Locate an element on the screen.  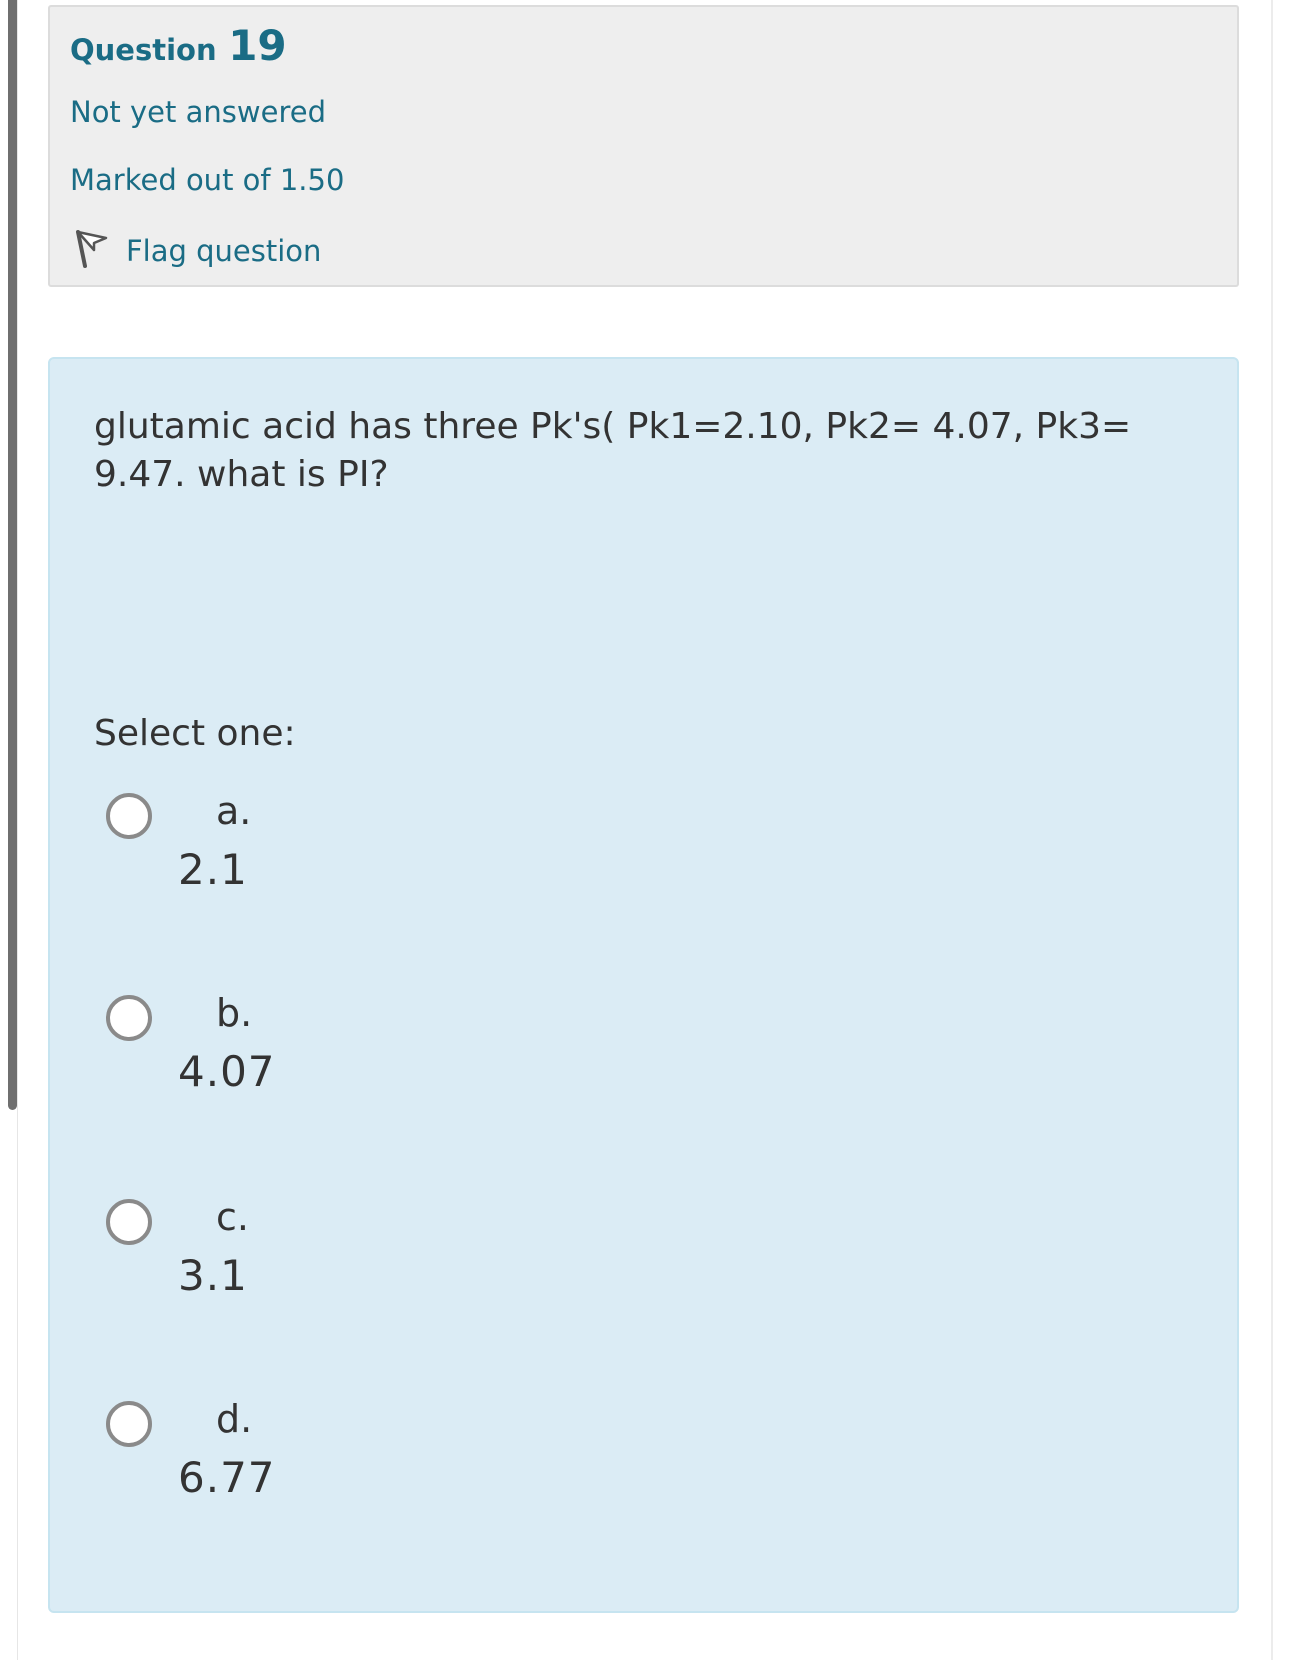
question-grade: Marked out of 1.50 is located at coordinates (207, 180).